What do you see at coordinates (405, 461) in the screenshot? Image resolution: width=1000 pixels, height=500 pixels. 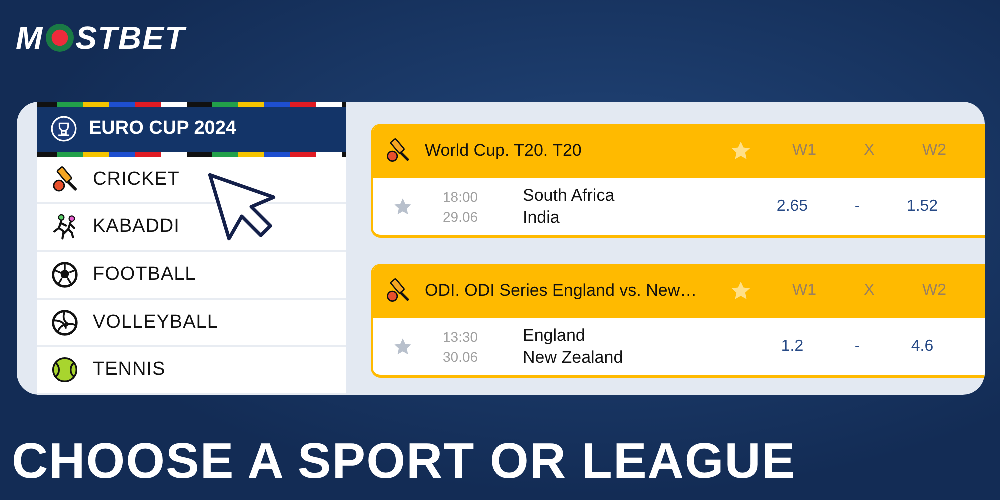 I see `headline: CHOOSE A SPORT OR LEAGUE` at bounding box center [405, 461].